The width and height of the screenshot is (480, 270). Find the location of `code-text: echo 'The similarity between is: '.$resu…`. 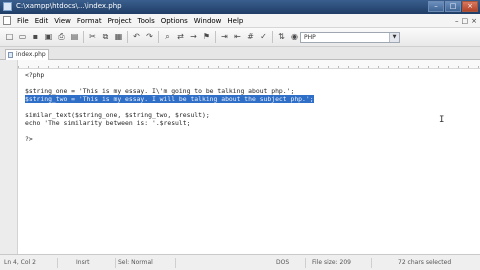

code-text: echo 'The similarity between is: '.$resu… is located at coordinates (108, 123).